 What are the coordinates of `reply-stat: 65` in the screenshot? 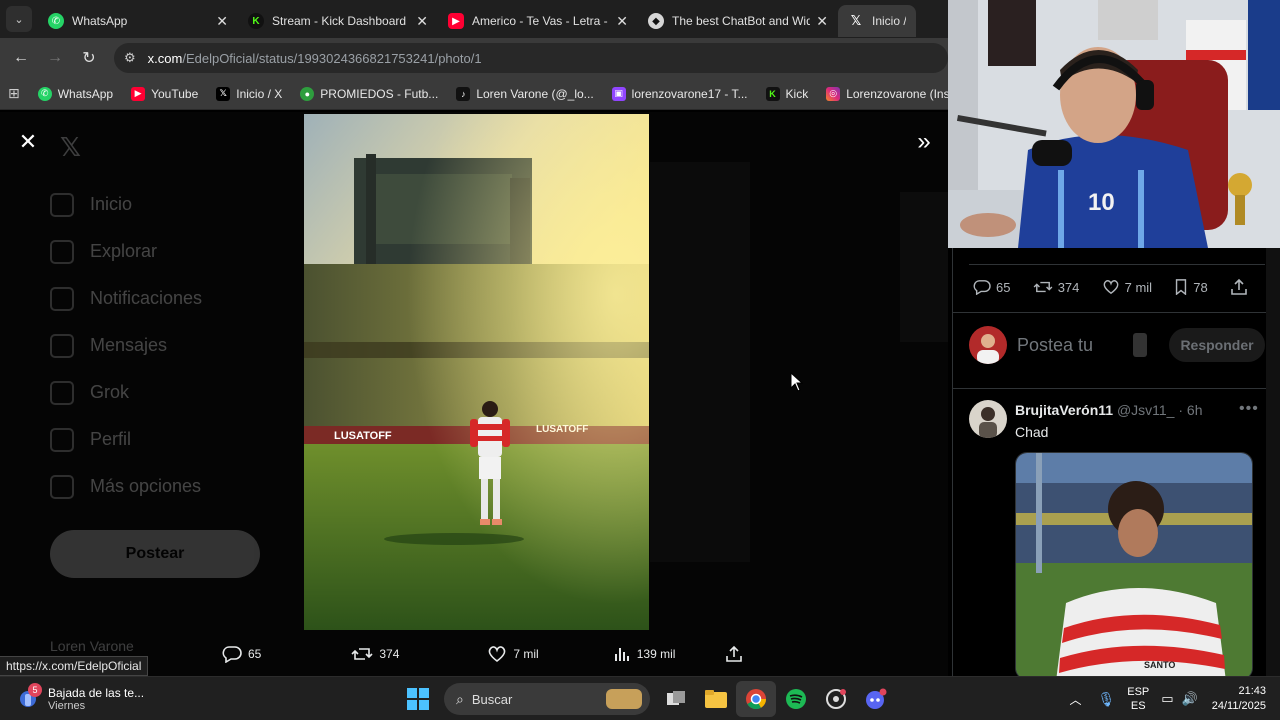 It's located at (991, 287).